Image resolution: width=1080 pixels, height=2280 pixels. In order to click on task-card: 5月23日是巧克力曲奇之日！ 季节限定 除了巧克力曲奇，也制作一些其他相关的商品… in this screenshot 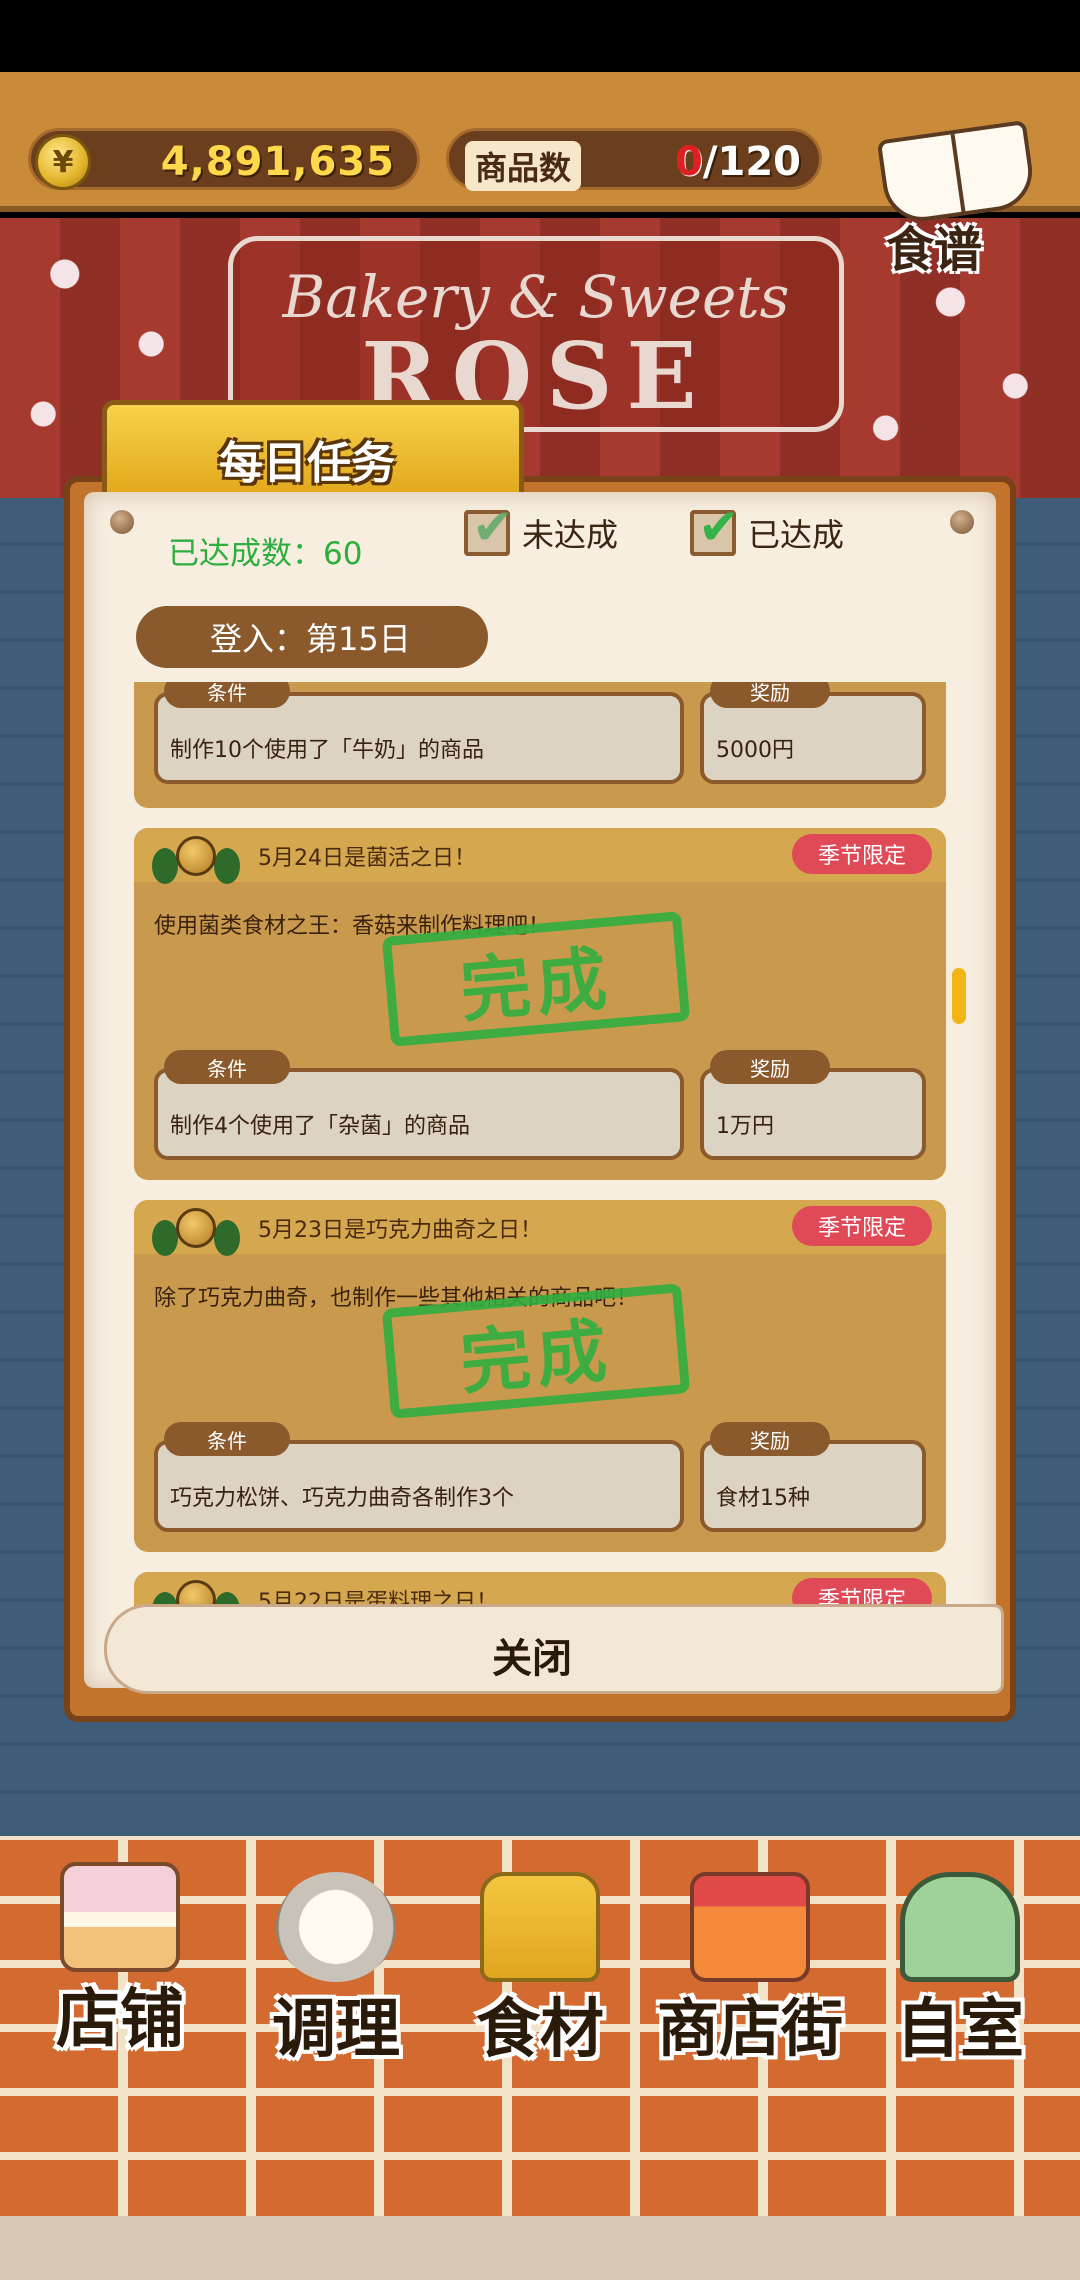, I will do `click(540, 1376)`.